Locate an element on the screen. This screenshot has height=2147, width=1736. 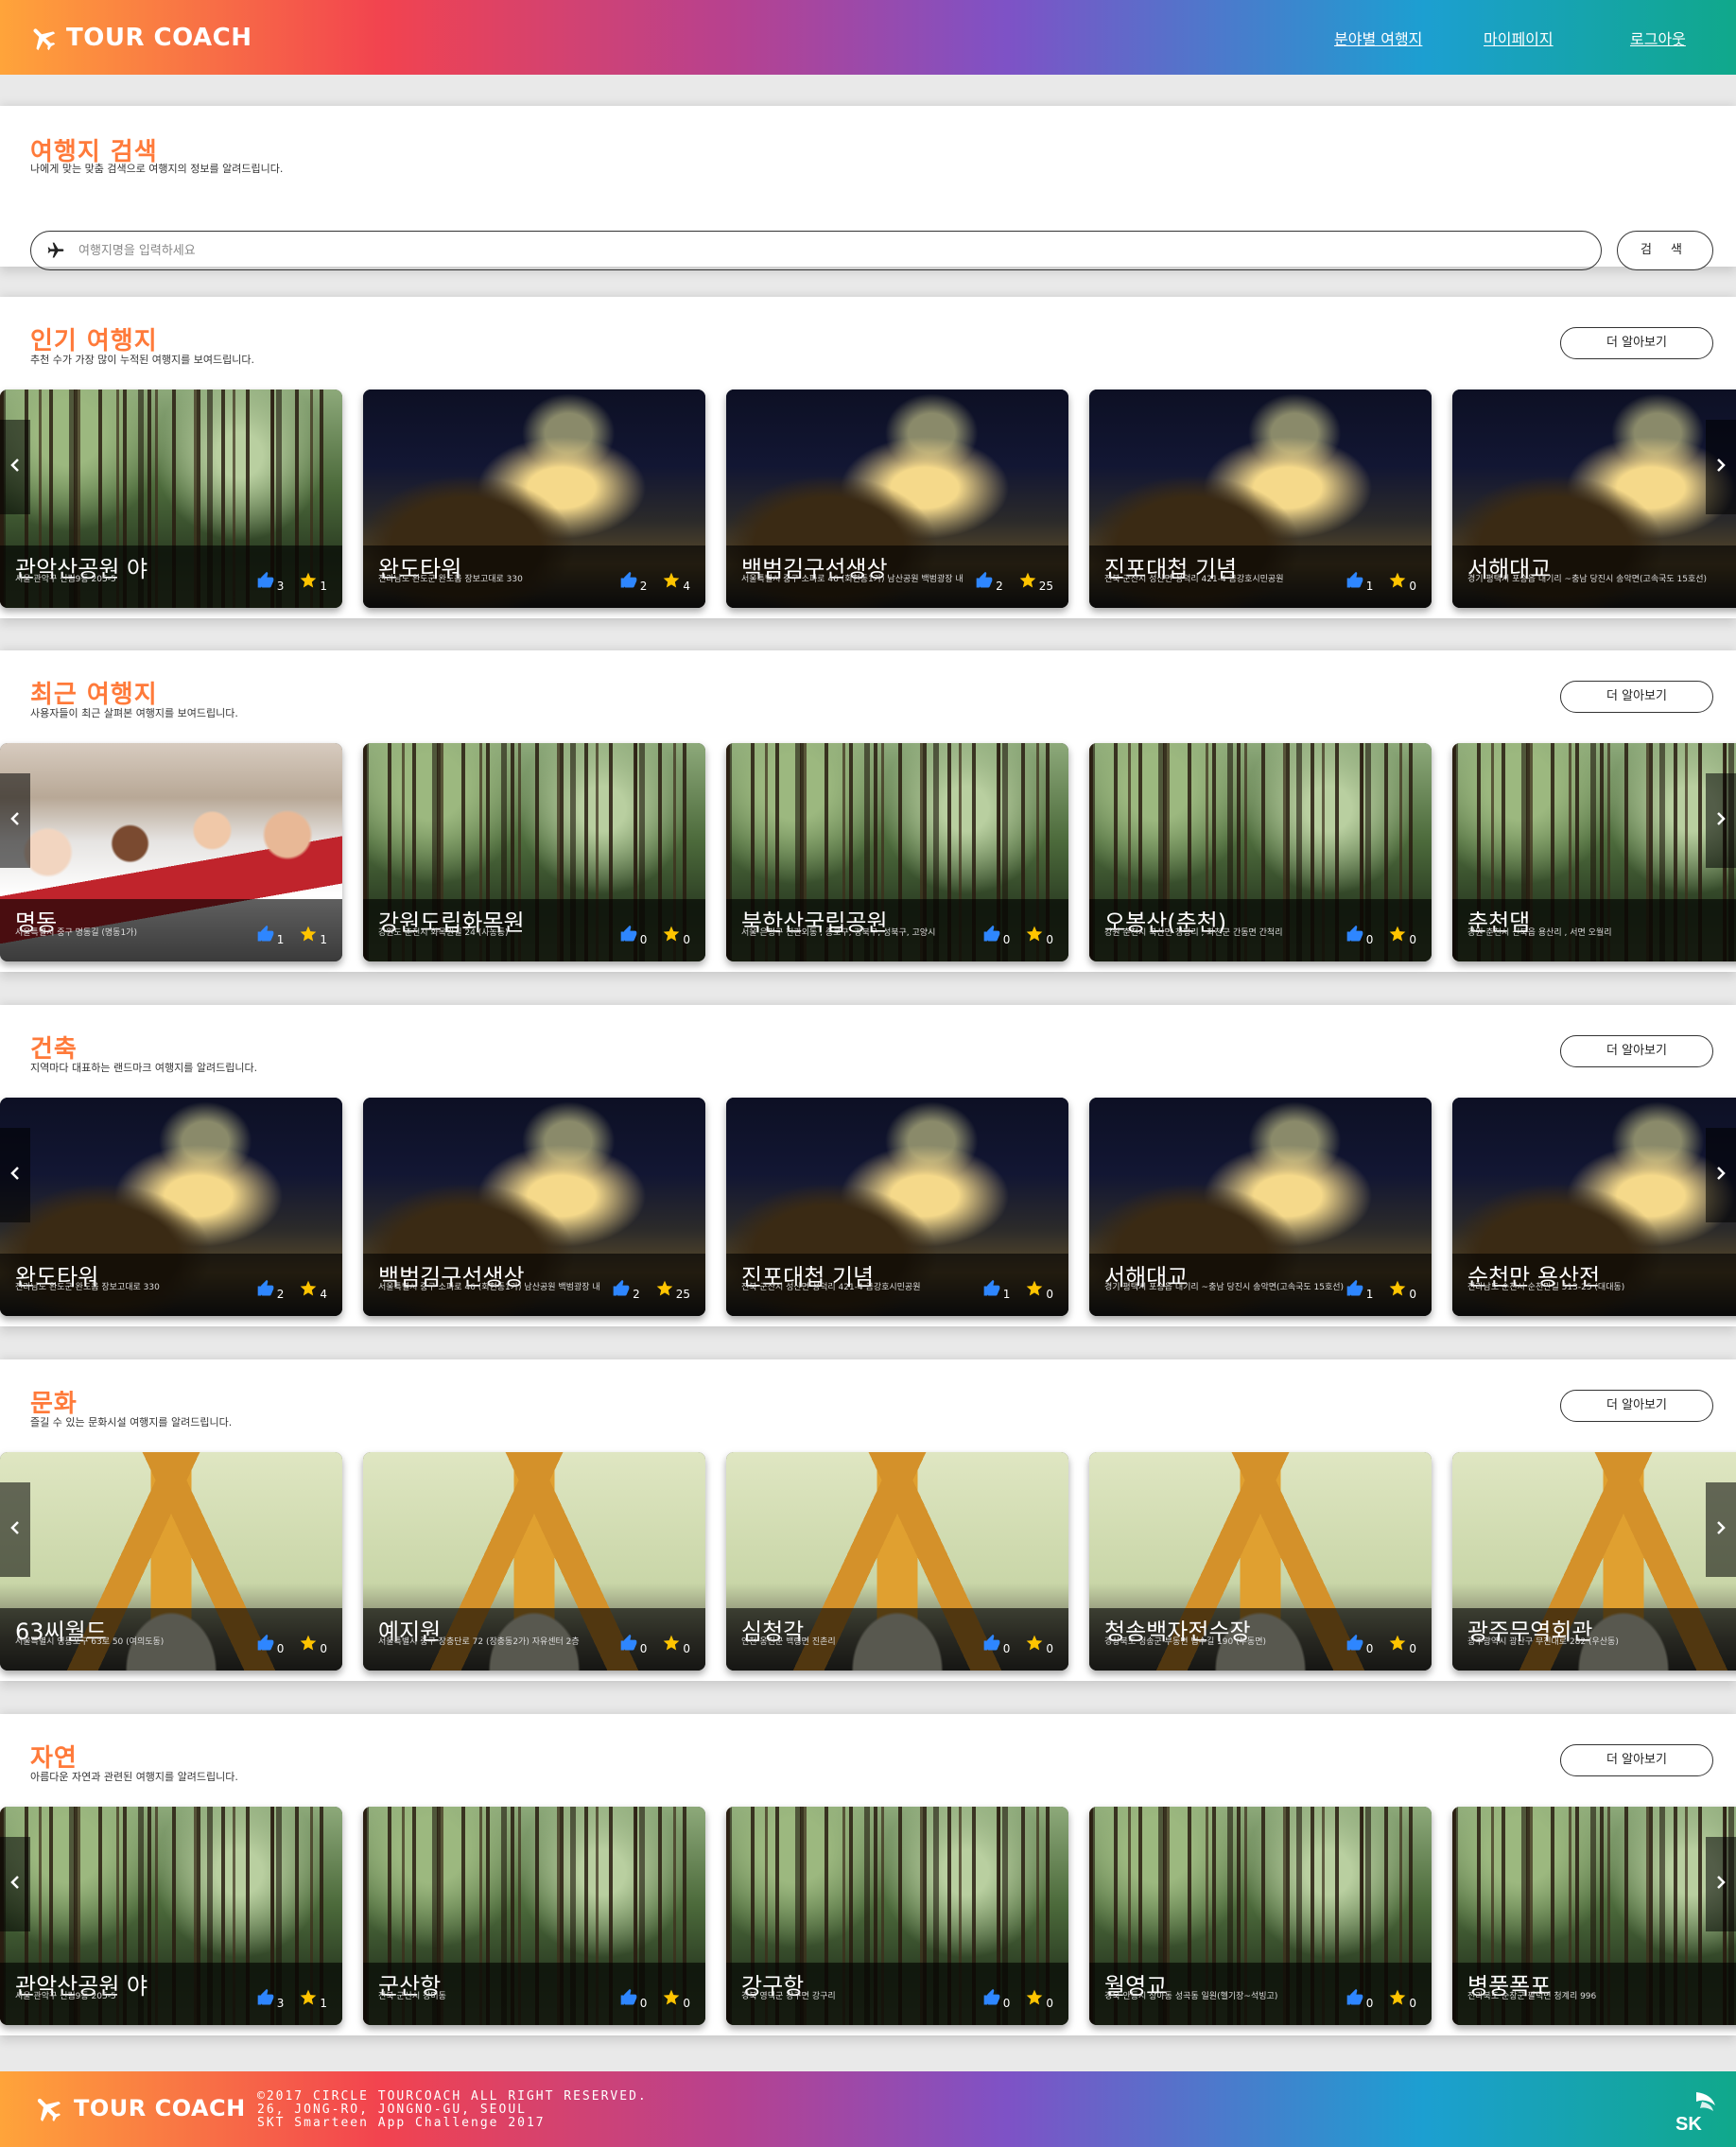
place-address: 전라남도 순천시 순천만길 513-25 (대대동) is located at coordinates (1546, 1287).